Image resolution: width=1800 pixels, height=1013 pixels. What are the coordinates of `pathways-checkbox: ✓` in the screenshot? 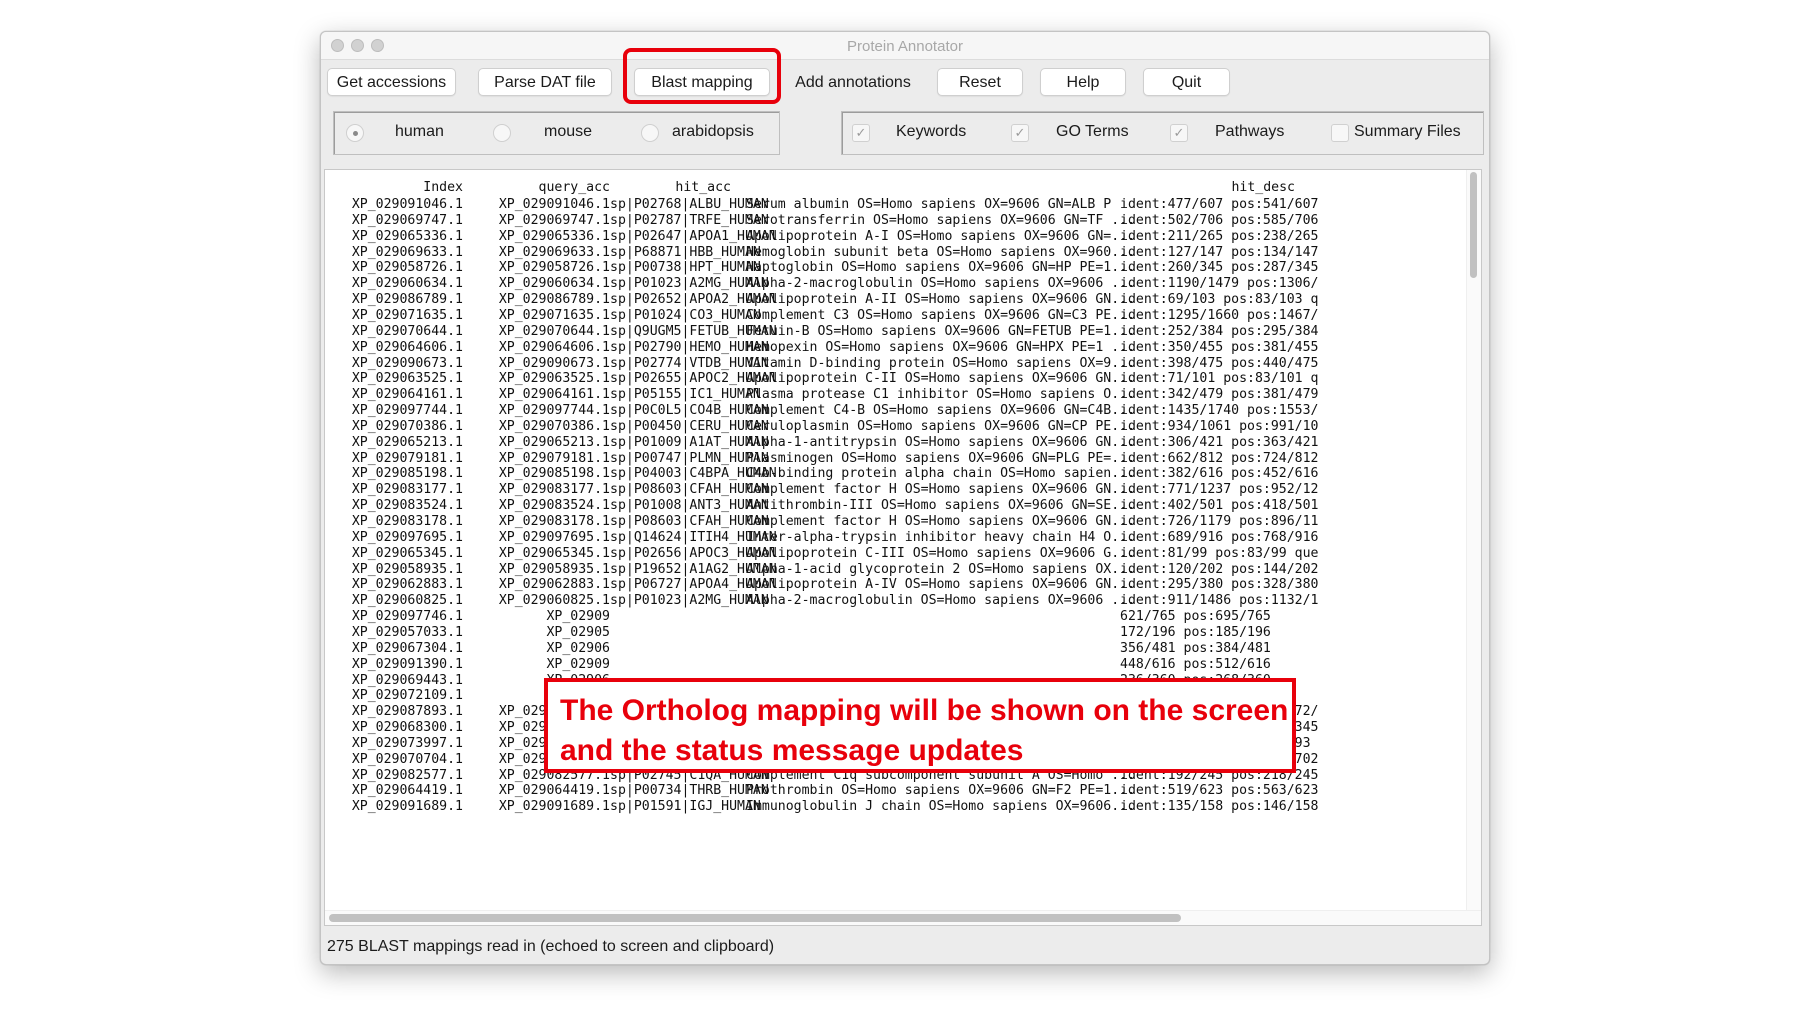 It's located at (1179, 133).